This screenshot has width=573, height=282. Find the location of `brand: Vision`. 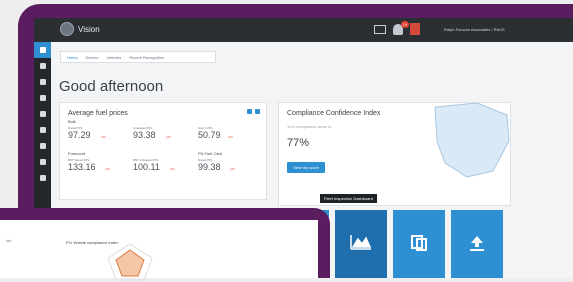

brand: Vision is located at coordinates (80, 29).